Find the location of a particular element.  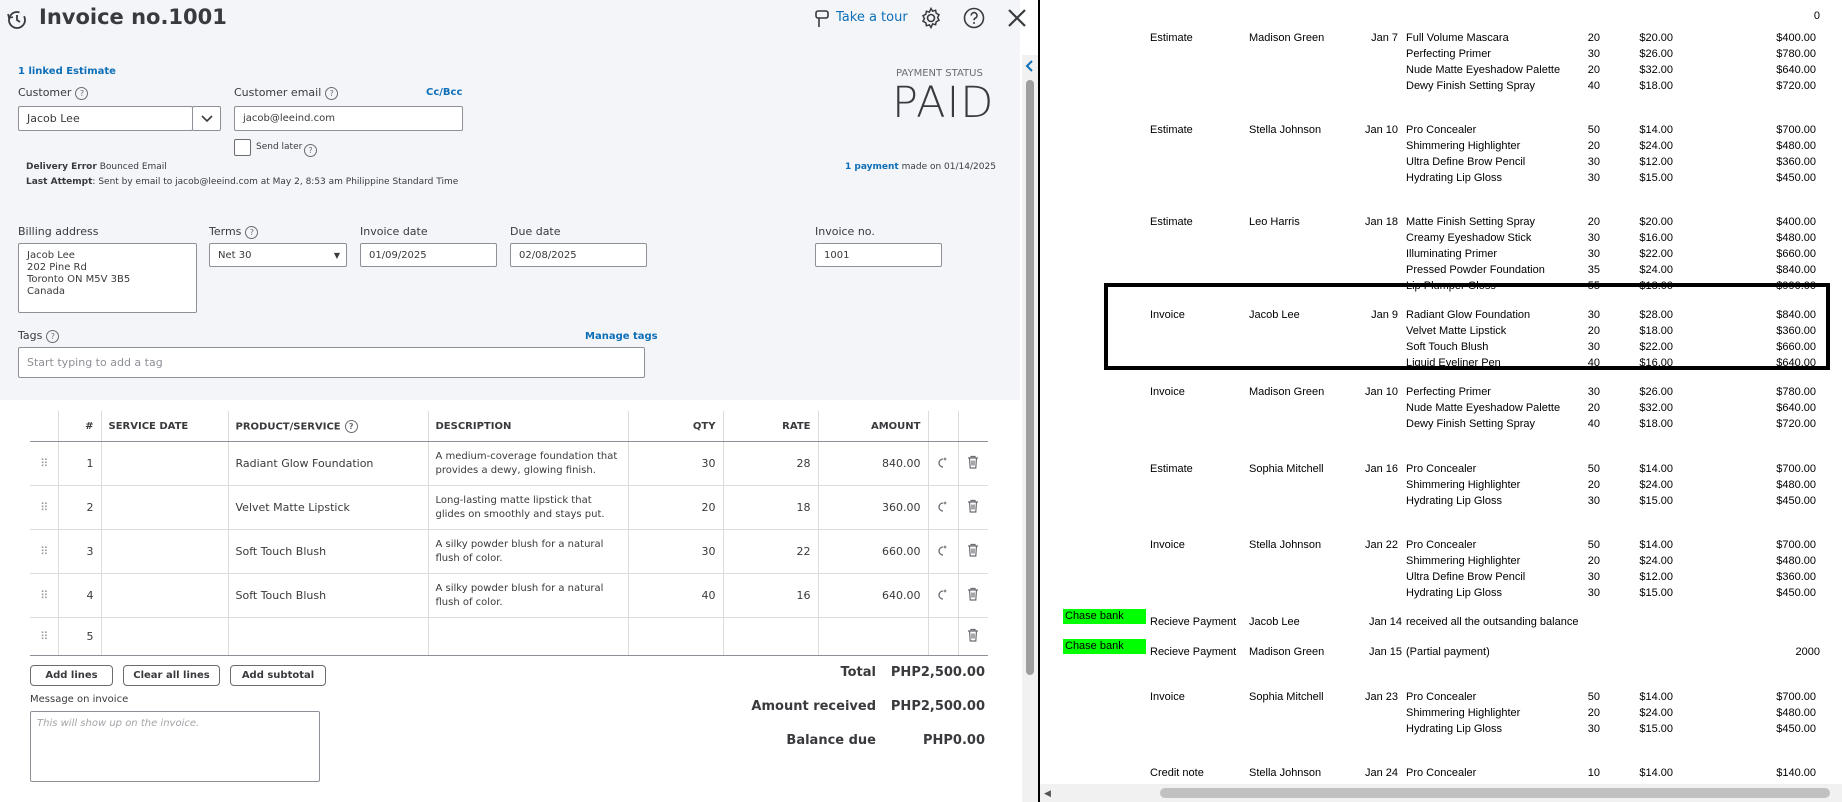

sheet-product-cell: Perfecting Primer is located at coordinates (1448, 54).